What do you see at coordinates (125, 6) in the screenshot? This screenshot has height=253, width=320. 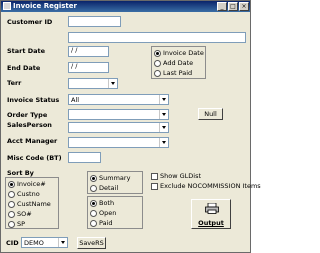 I see `title-bar: Invoice Register _ □ ×` at bounding box center [125, 6].